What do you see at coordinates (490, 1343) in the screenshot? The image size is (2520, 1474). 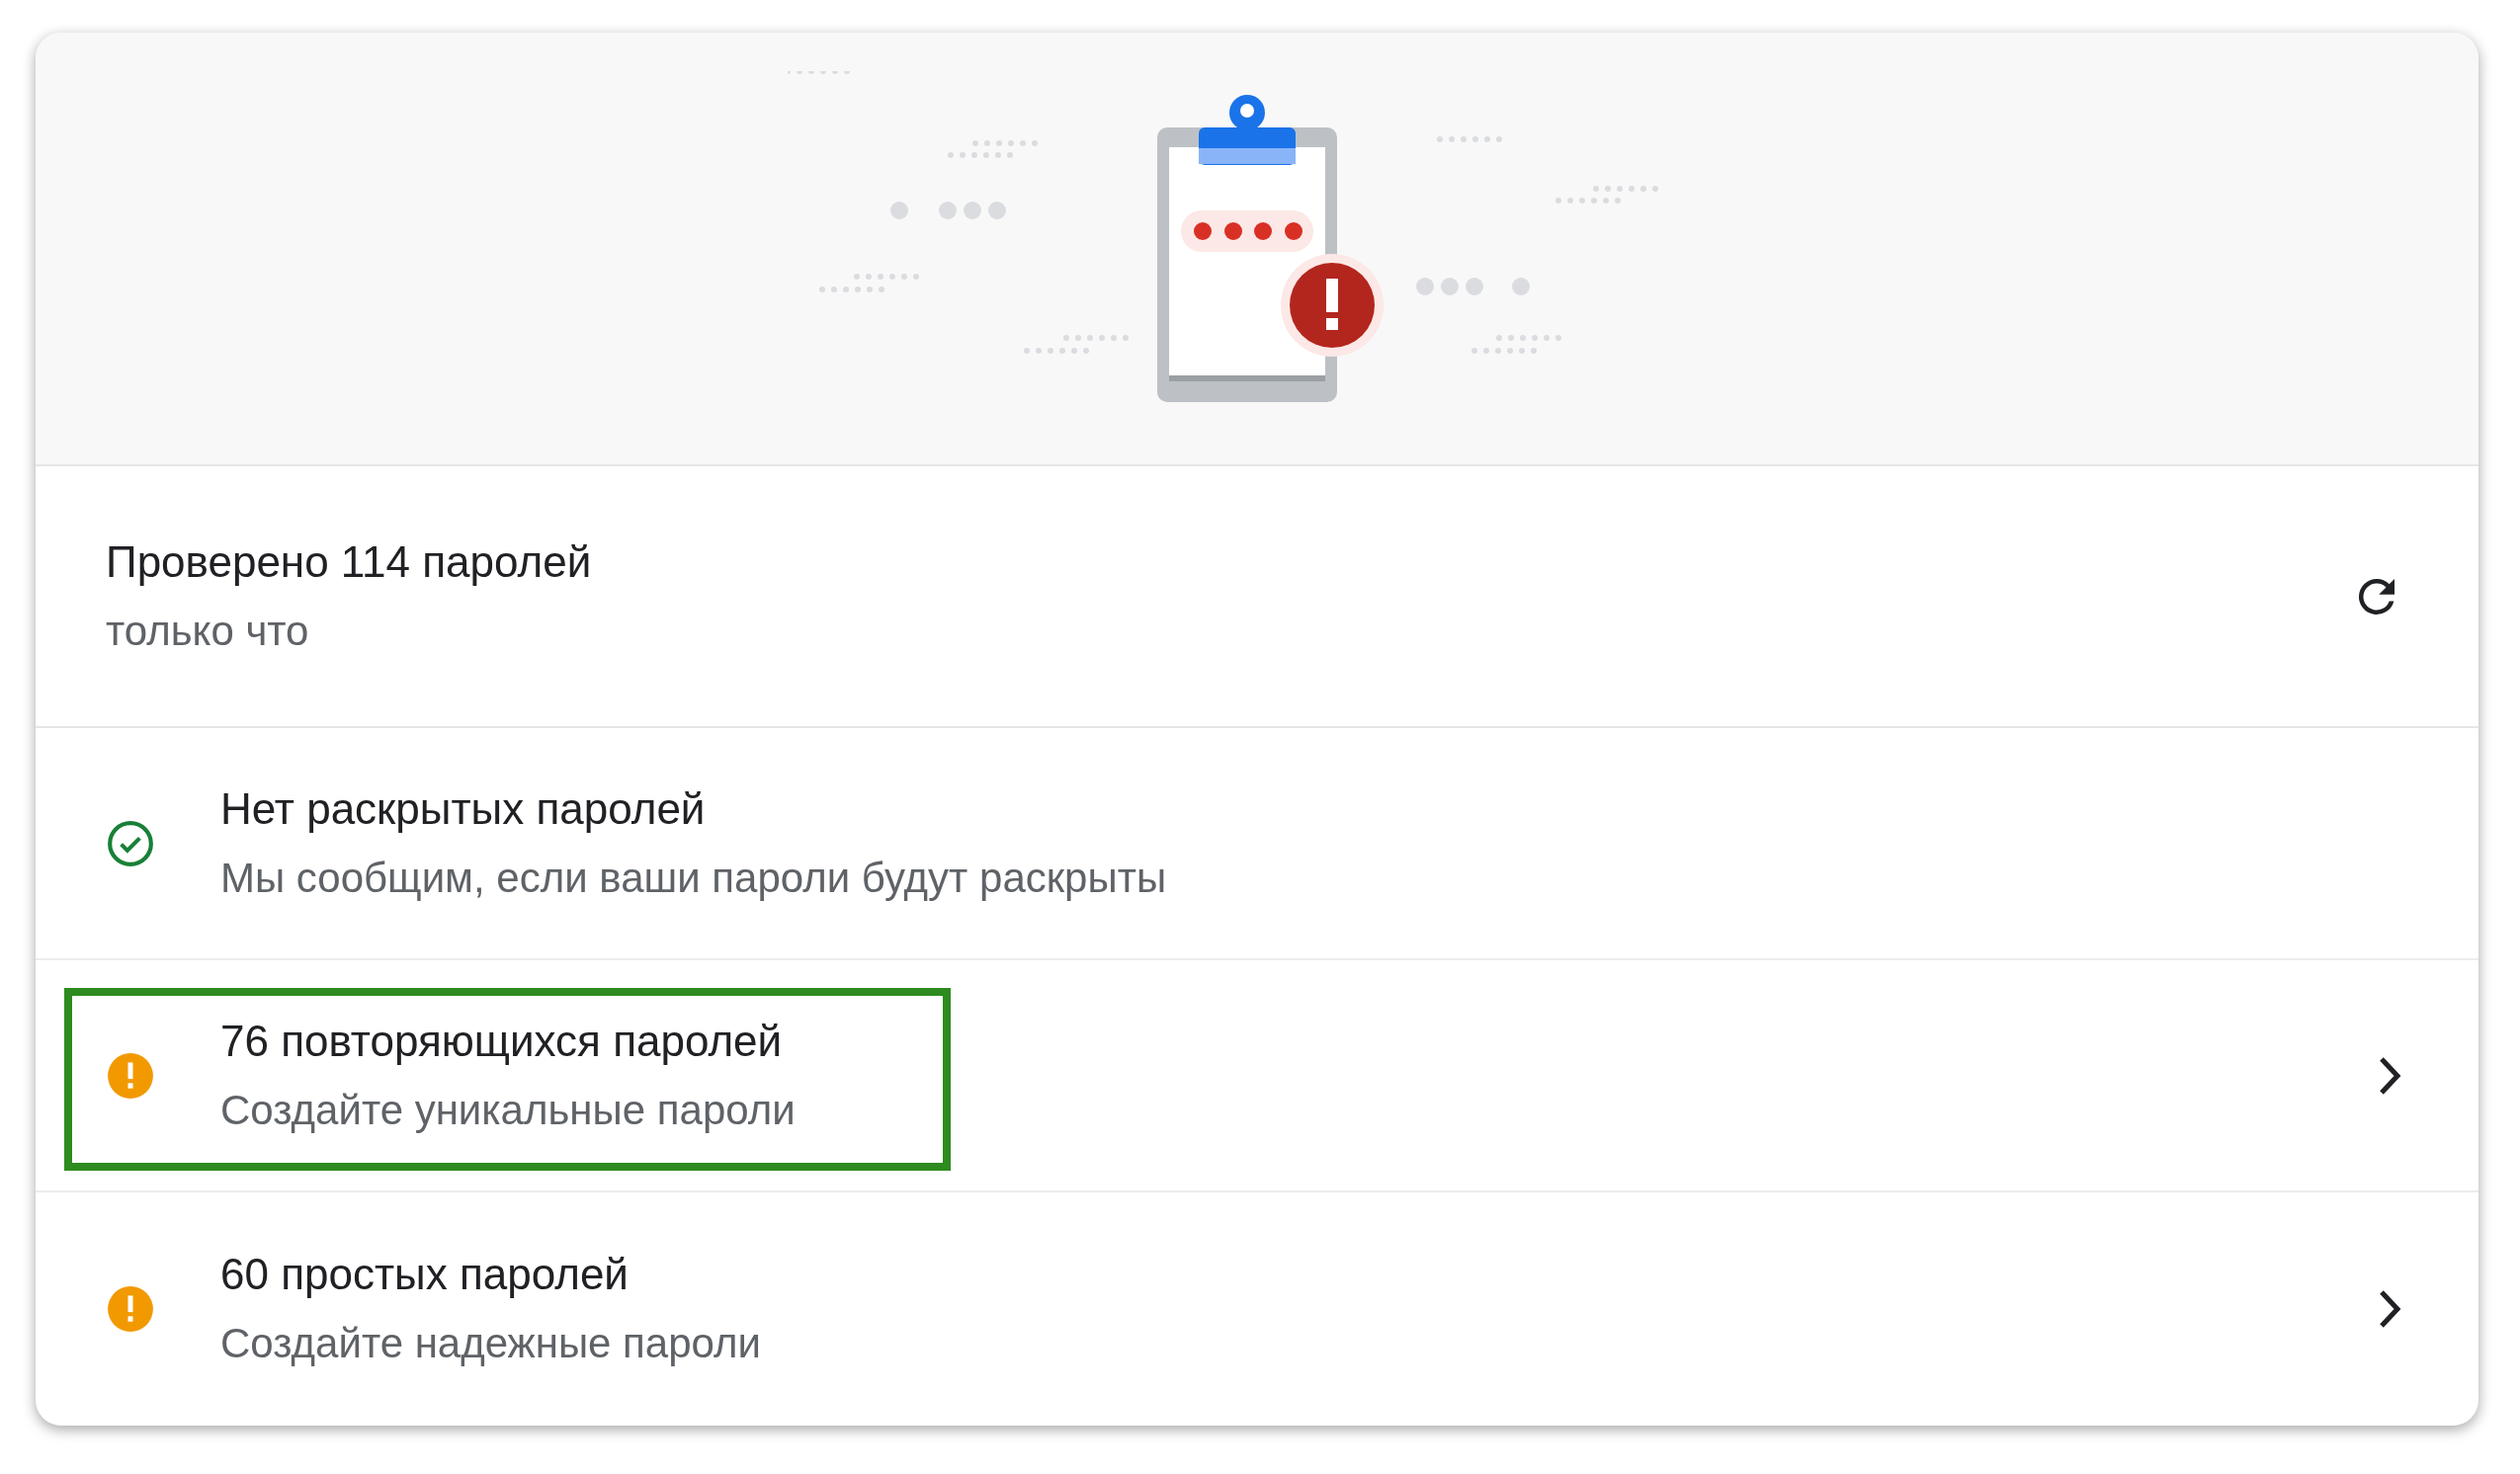 I see `issue-description: Создайте надежные пароли` at bounding box center [490, 1343].